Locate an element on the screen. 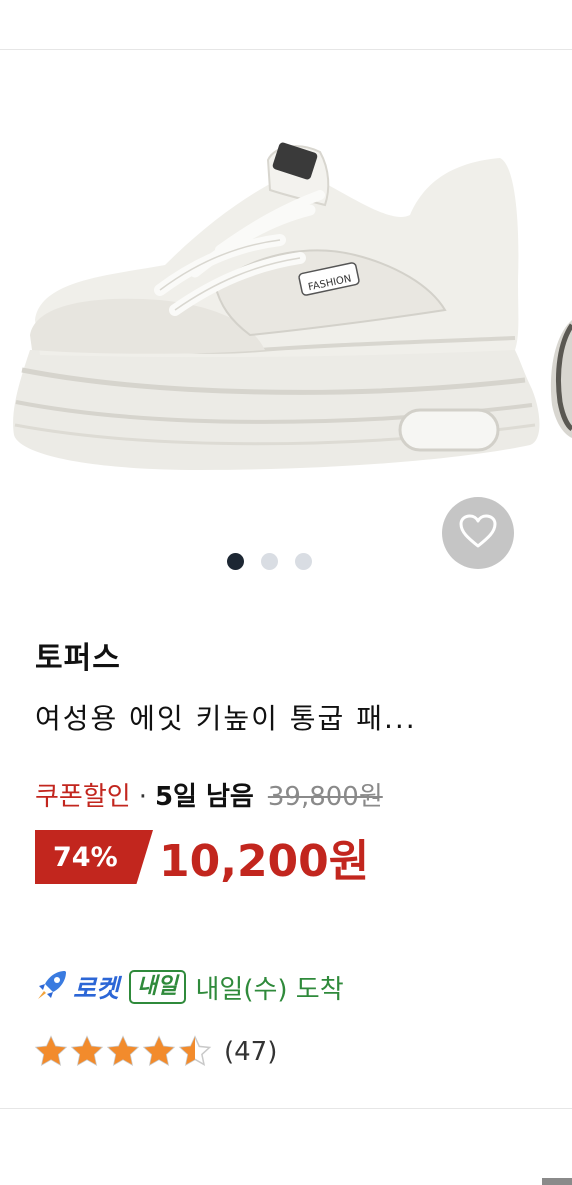  heart-outline-icon is located at coordinates (478, 533).